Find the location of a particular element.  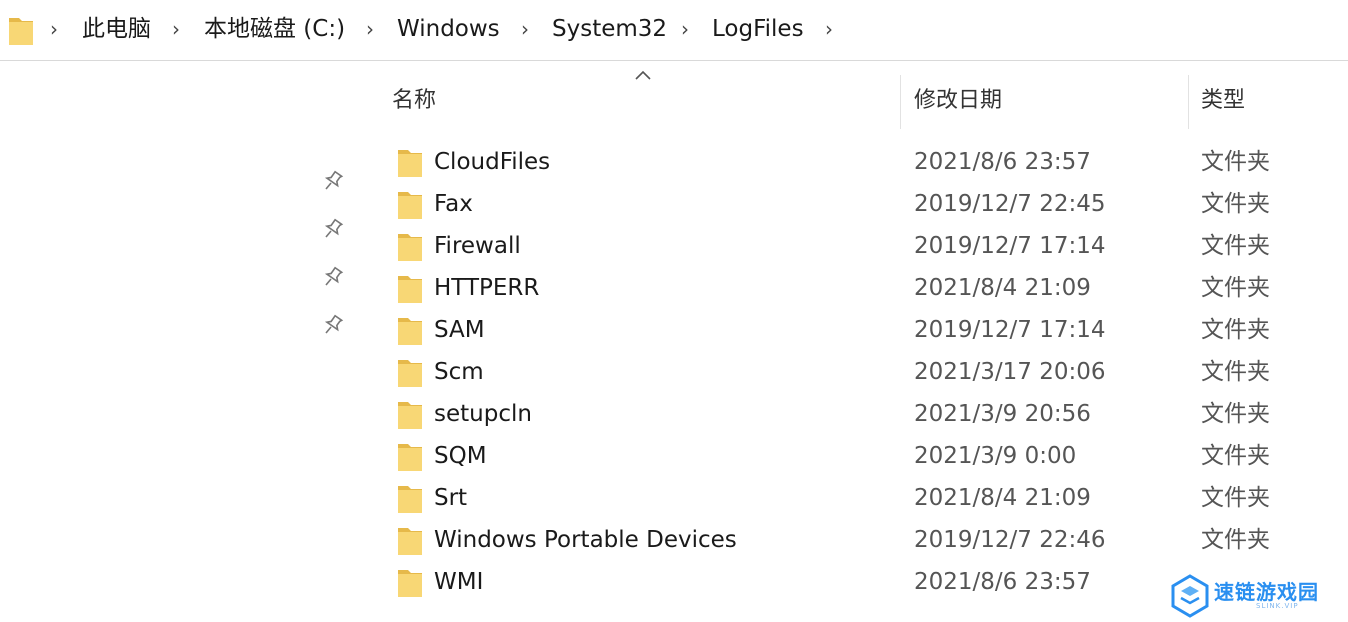

file-name: HTTPERR is located at coordinates (487, 288).